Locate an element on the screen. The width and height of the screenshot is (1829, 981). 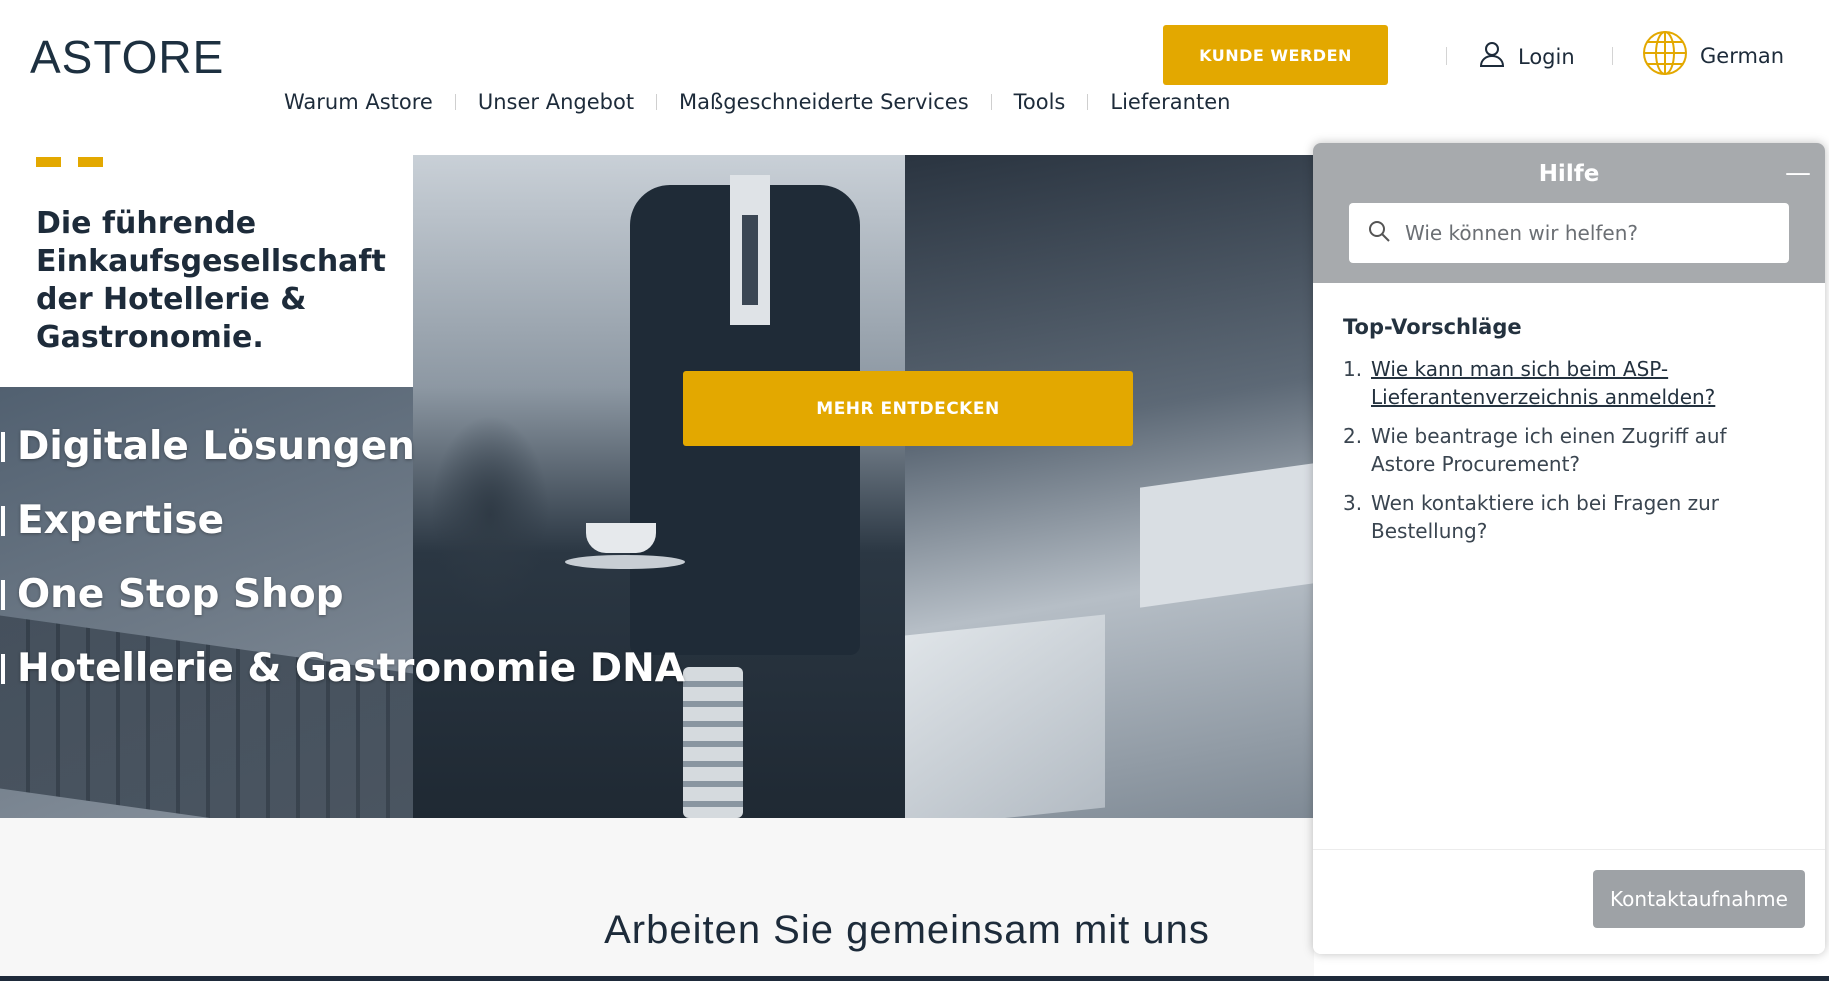
nav-item-tools: Tools is located at coordinates (1040, 102).